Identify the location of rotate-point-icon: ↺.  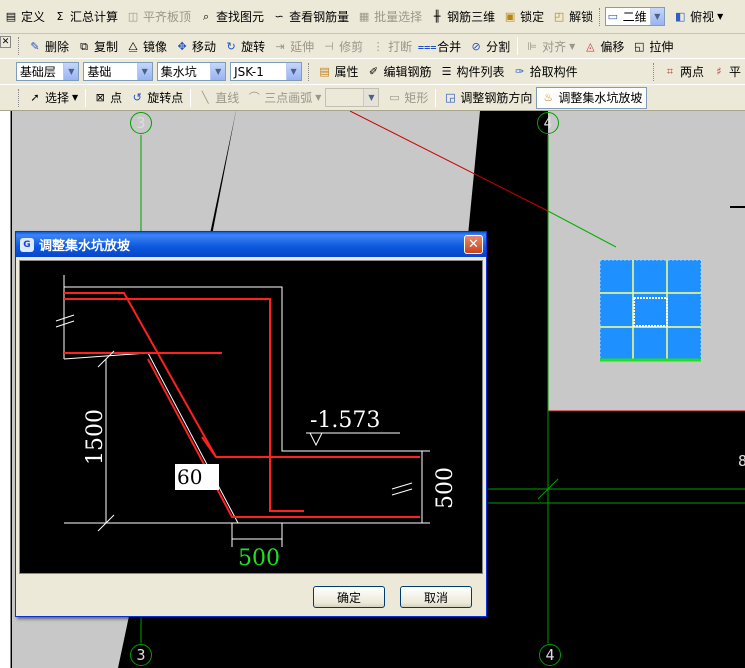
(137, 97).